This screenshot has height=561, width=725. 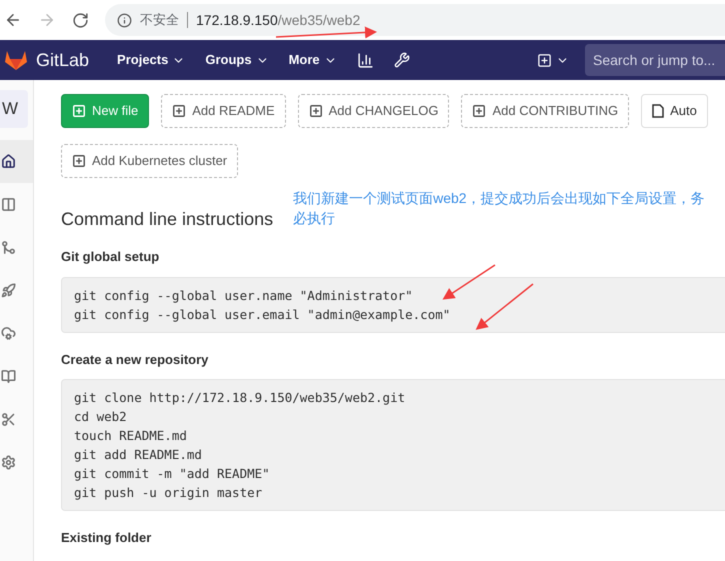 I want to click on file-icon, so click(x=658, y=111).